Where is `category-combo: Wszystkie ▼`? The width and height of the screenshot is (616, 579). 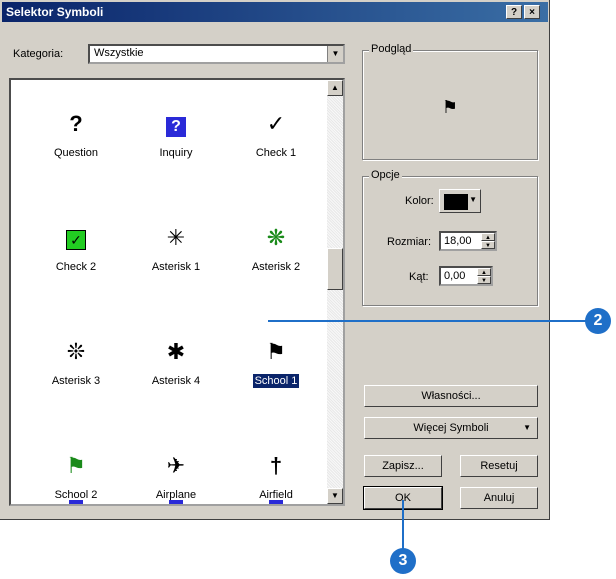 category-combo: Wszystkie ▼ is located at coordinates (216, 54).